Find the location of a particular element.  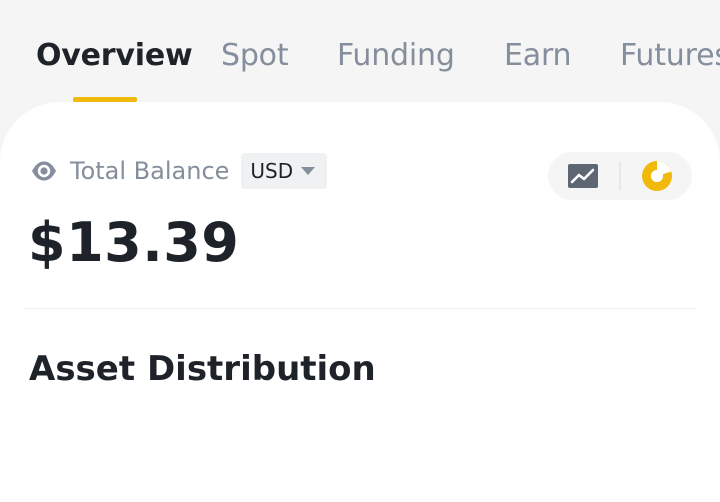

eye-icon is located at coordinates (44, 171).